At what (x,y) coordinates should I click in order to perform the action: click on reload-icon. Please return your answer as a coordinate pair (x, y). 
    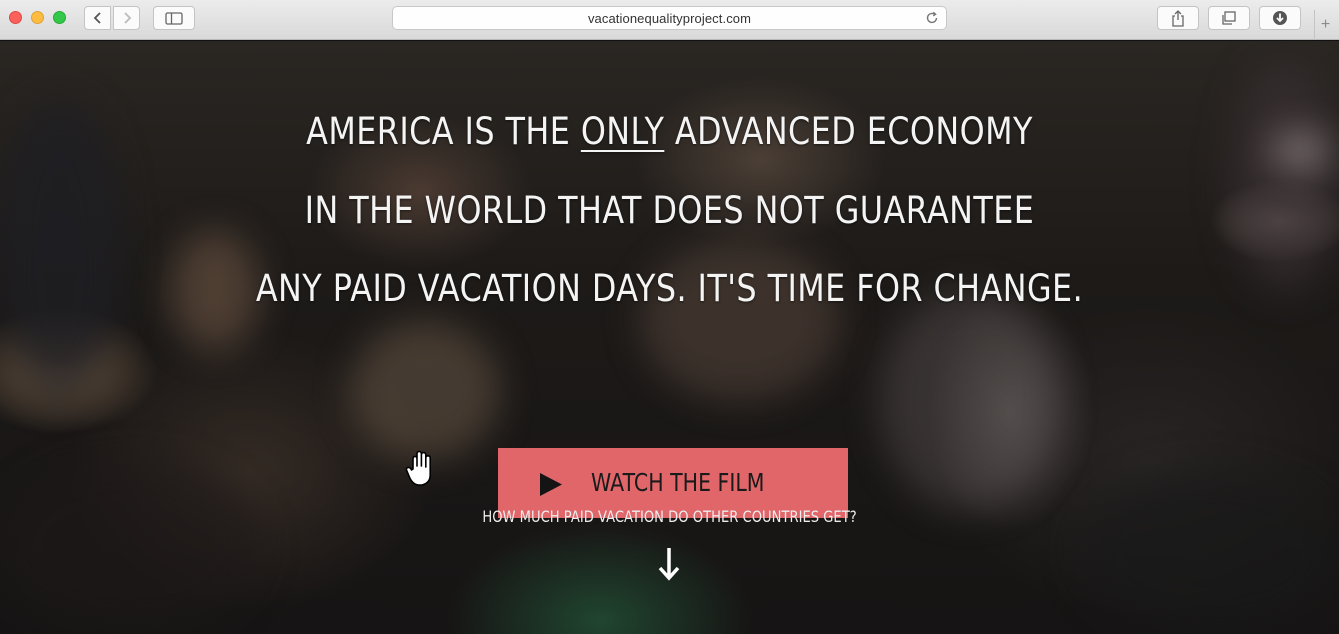
    Looking at the image, I should click on (932, 18).